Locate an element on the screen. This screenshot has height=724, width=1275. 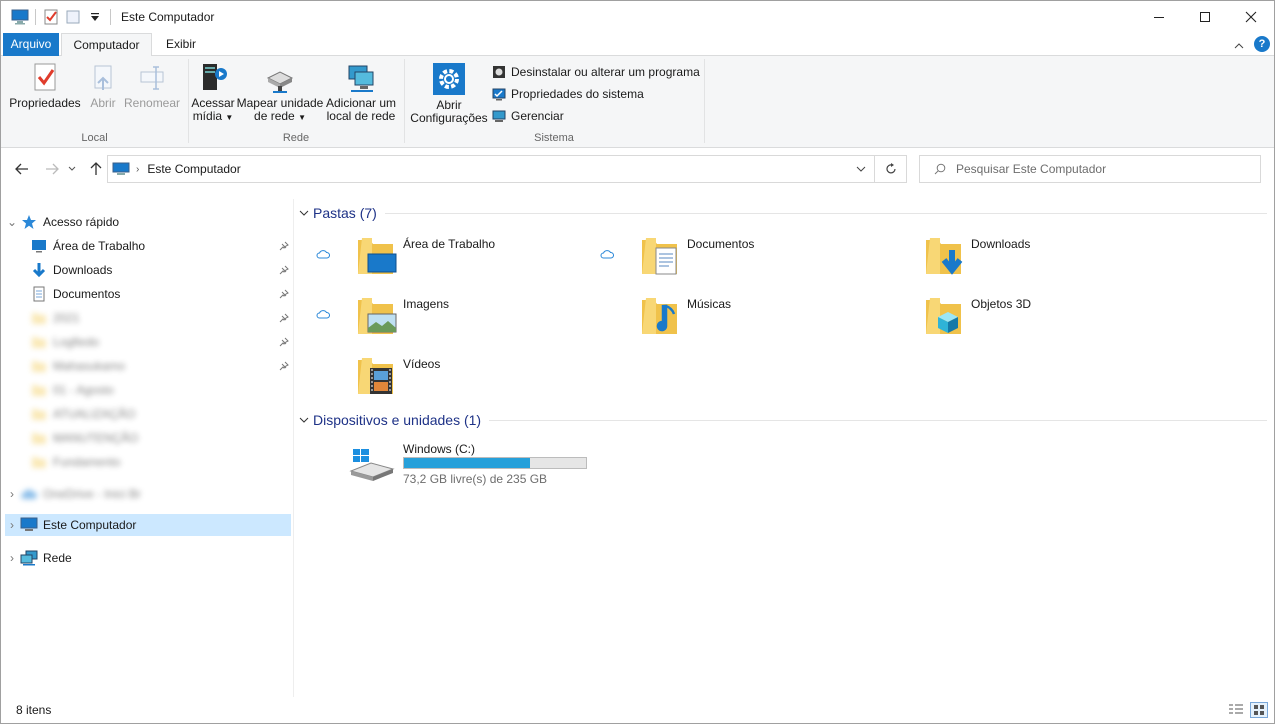
nav-item-downloads: Downloads is located at coordinates (148, 270).